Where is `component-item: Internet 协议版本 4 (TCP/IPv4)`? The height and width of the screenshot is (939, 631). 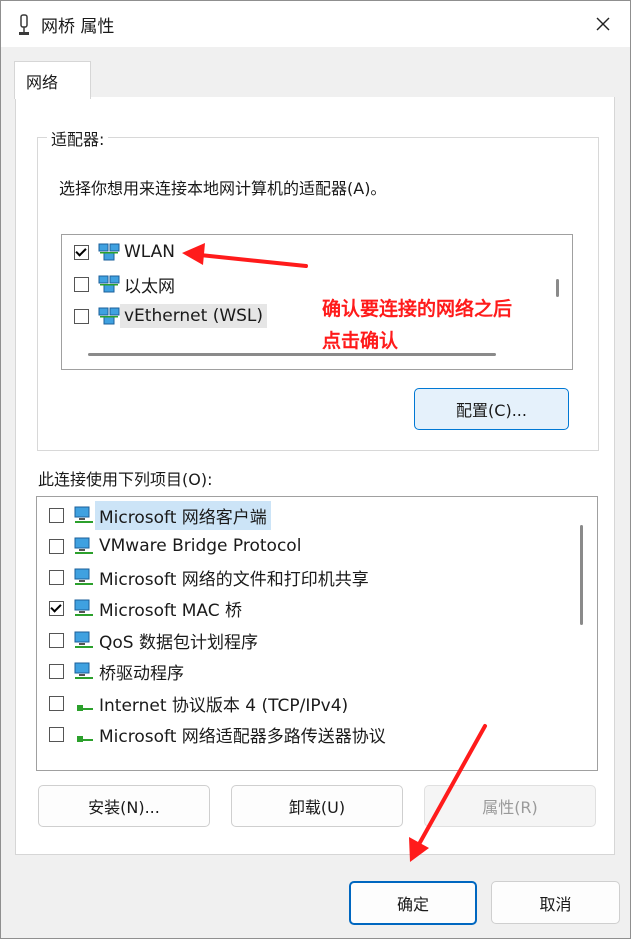
component-item: Internet 协议版本 4 (TCP/IPv4) is located at coordinates (198, 703).